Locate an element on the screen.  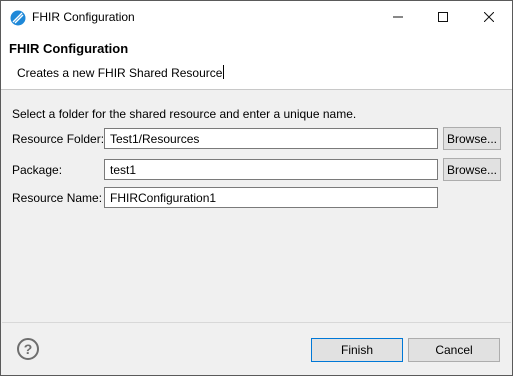
finish-button: Finish is located at coordinates (357, 350).